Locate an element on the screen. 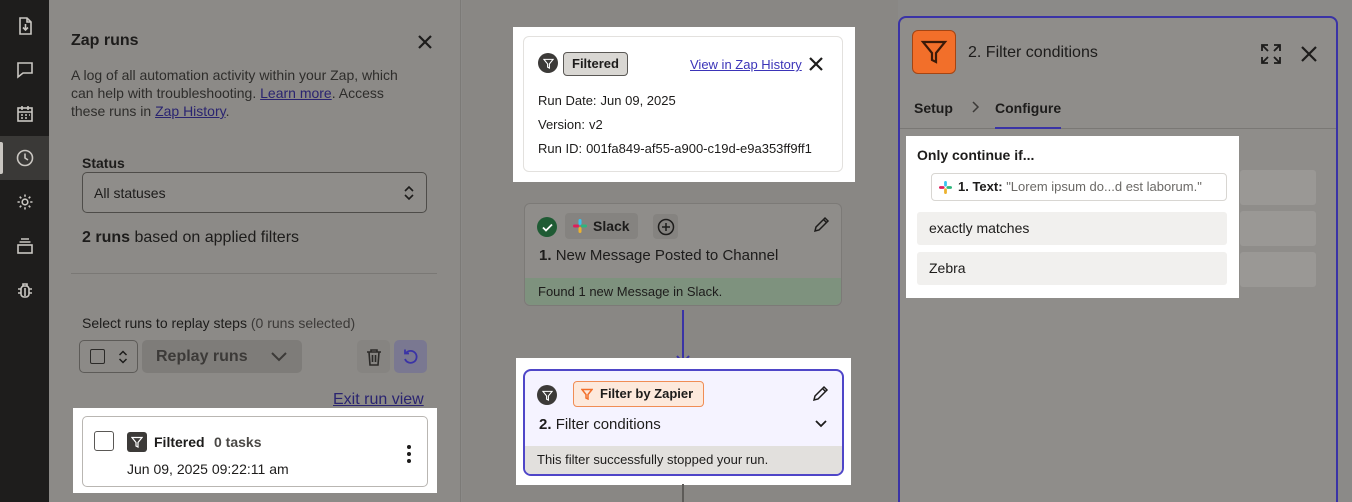 The width and height of the screenshot is (1352, 502). left-icon-rail is located at coordinates (24, 251).